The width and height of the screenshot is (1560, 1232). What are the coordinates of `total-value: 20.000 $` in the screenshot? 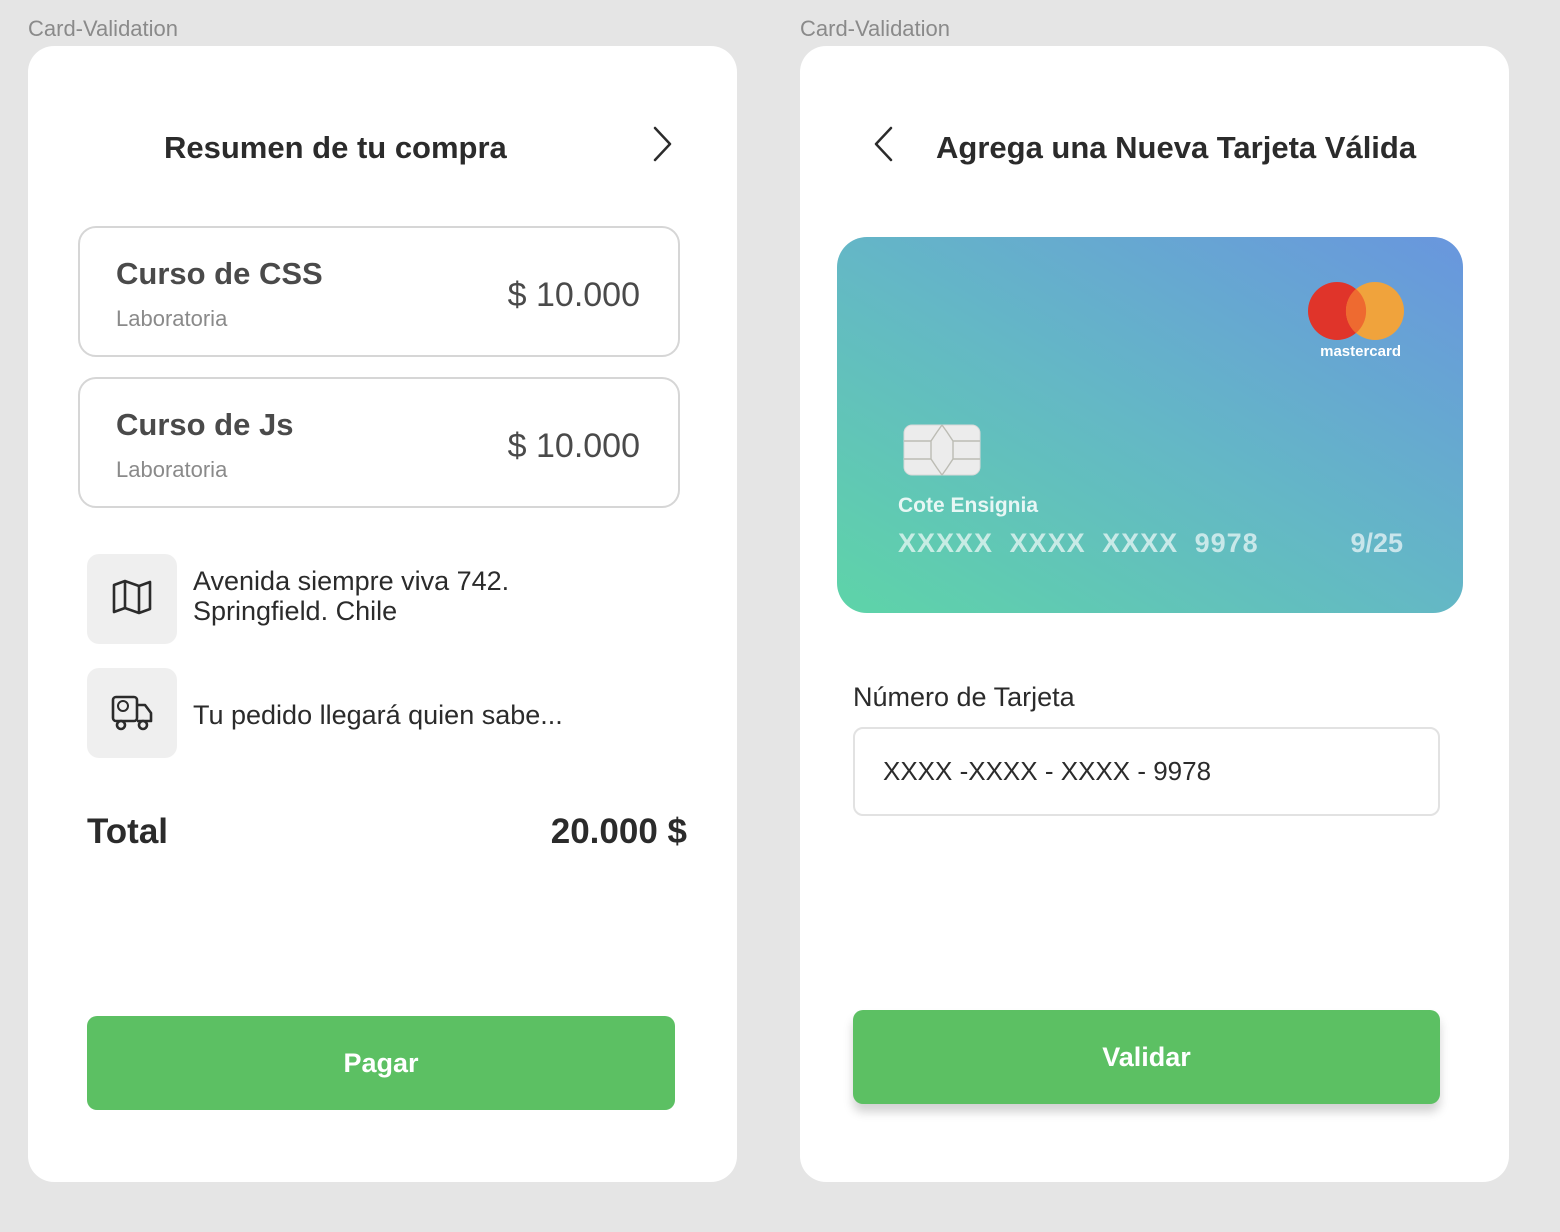 It's located at (618, 831).